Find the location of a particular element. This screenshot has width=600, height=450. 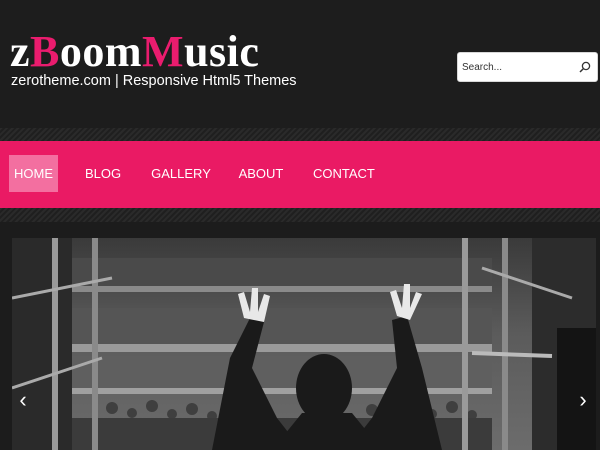

nav-item-about: ABOUT is located at coordinates (261, 173).